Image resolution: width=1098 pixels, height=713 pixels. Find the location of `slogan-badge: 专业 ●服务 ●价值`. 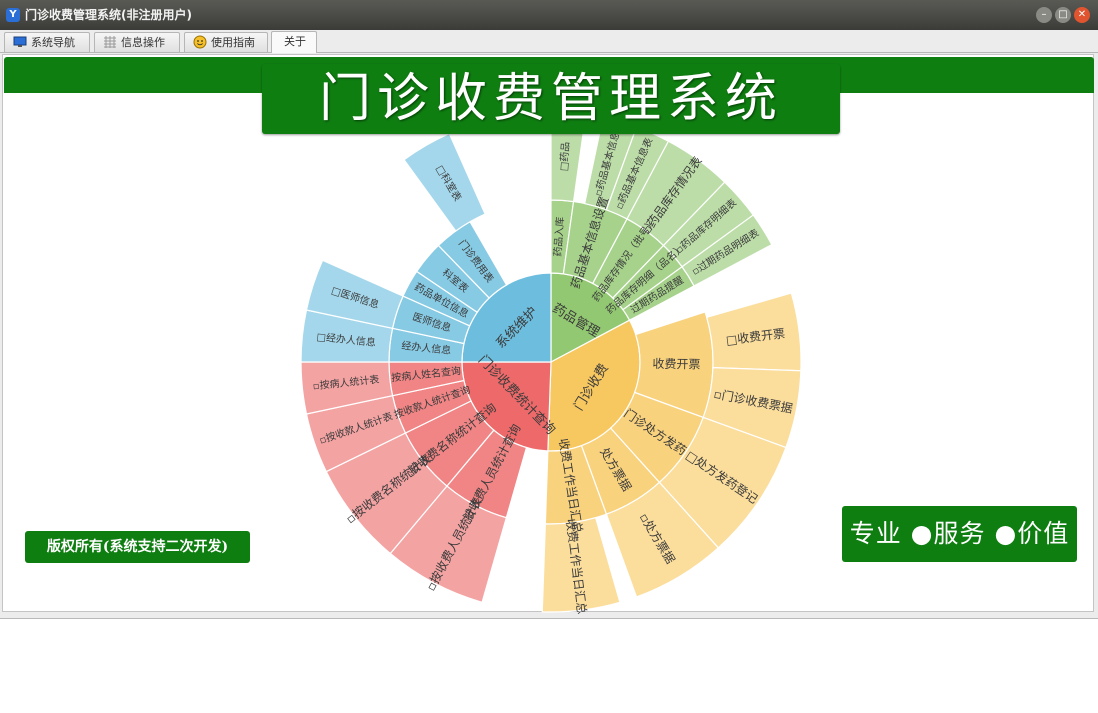

slogan-badge: 专业 ●服务 ●价值 is located at coordinates (959, 534).